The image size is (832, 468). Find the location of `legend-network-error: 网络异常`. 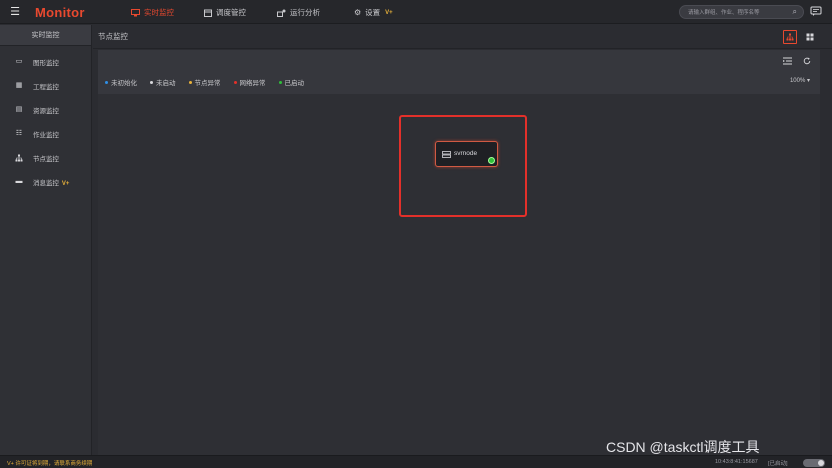

legend-network-error: 网络异常 is located at coordinates (249, 82).